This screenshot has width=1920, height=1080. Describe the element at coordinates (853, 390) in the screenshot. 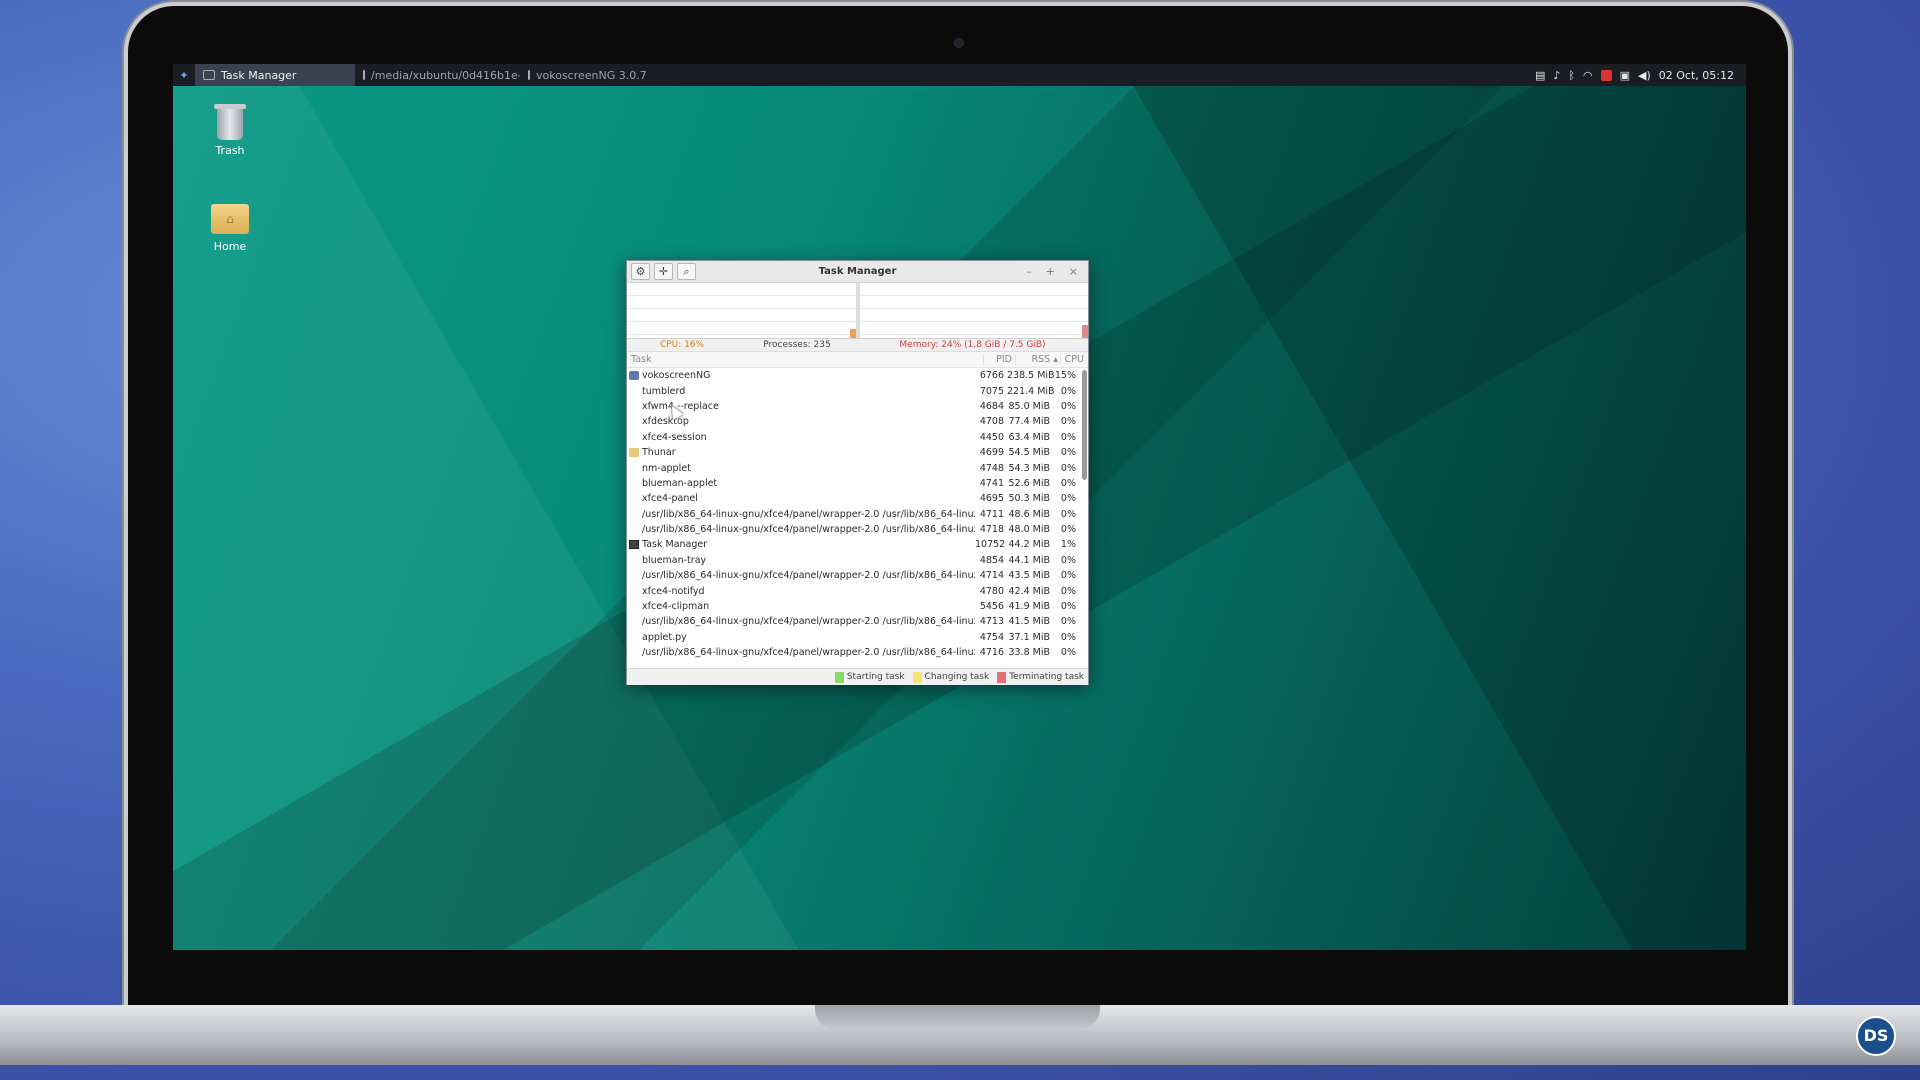

I see `table-row: tumblerd 7075 221.4 MiB 0%` at that location.